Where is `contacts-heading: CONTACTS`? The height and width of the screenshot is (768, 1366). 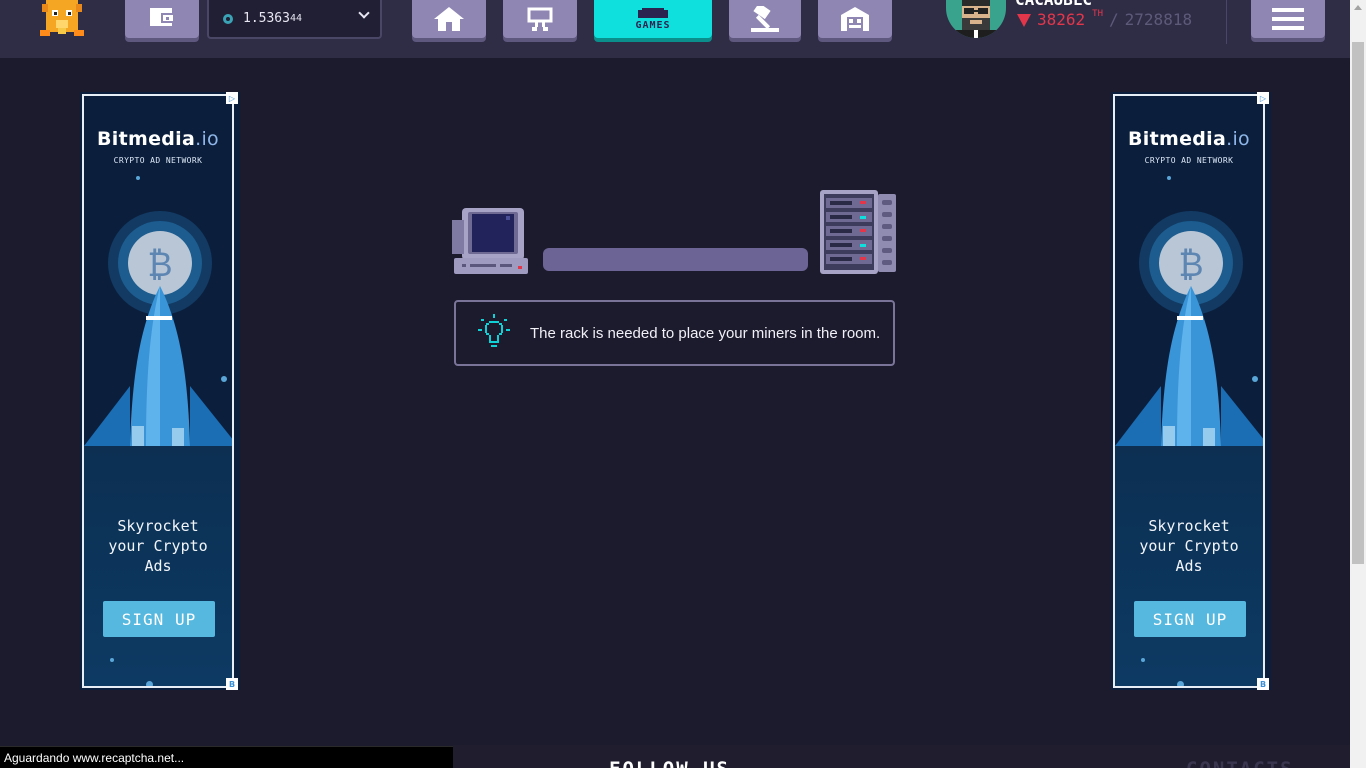 contacts-heading: CONTACTS is located at coordinates (1240, 763).